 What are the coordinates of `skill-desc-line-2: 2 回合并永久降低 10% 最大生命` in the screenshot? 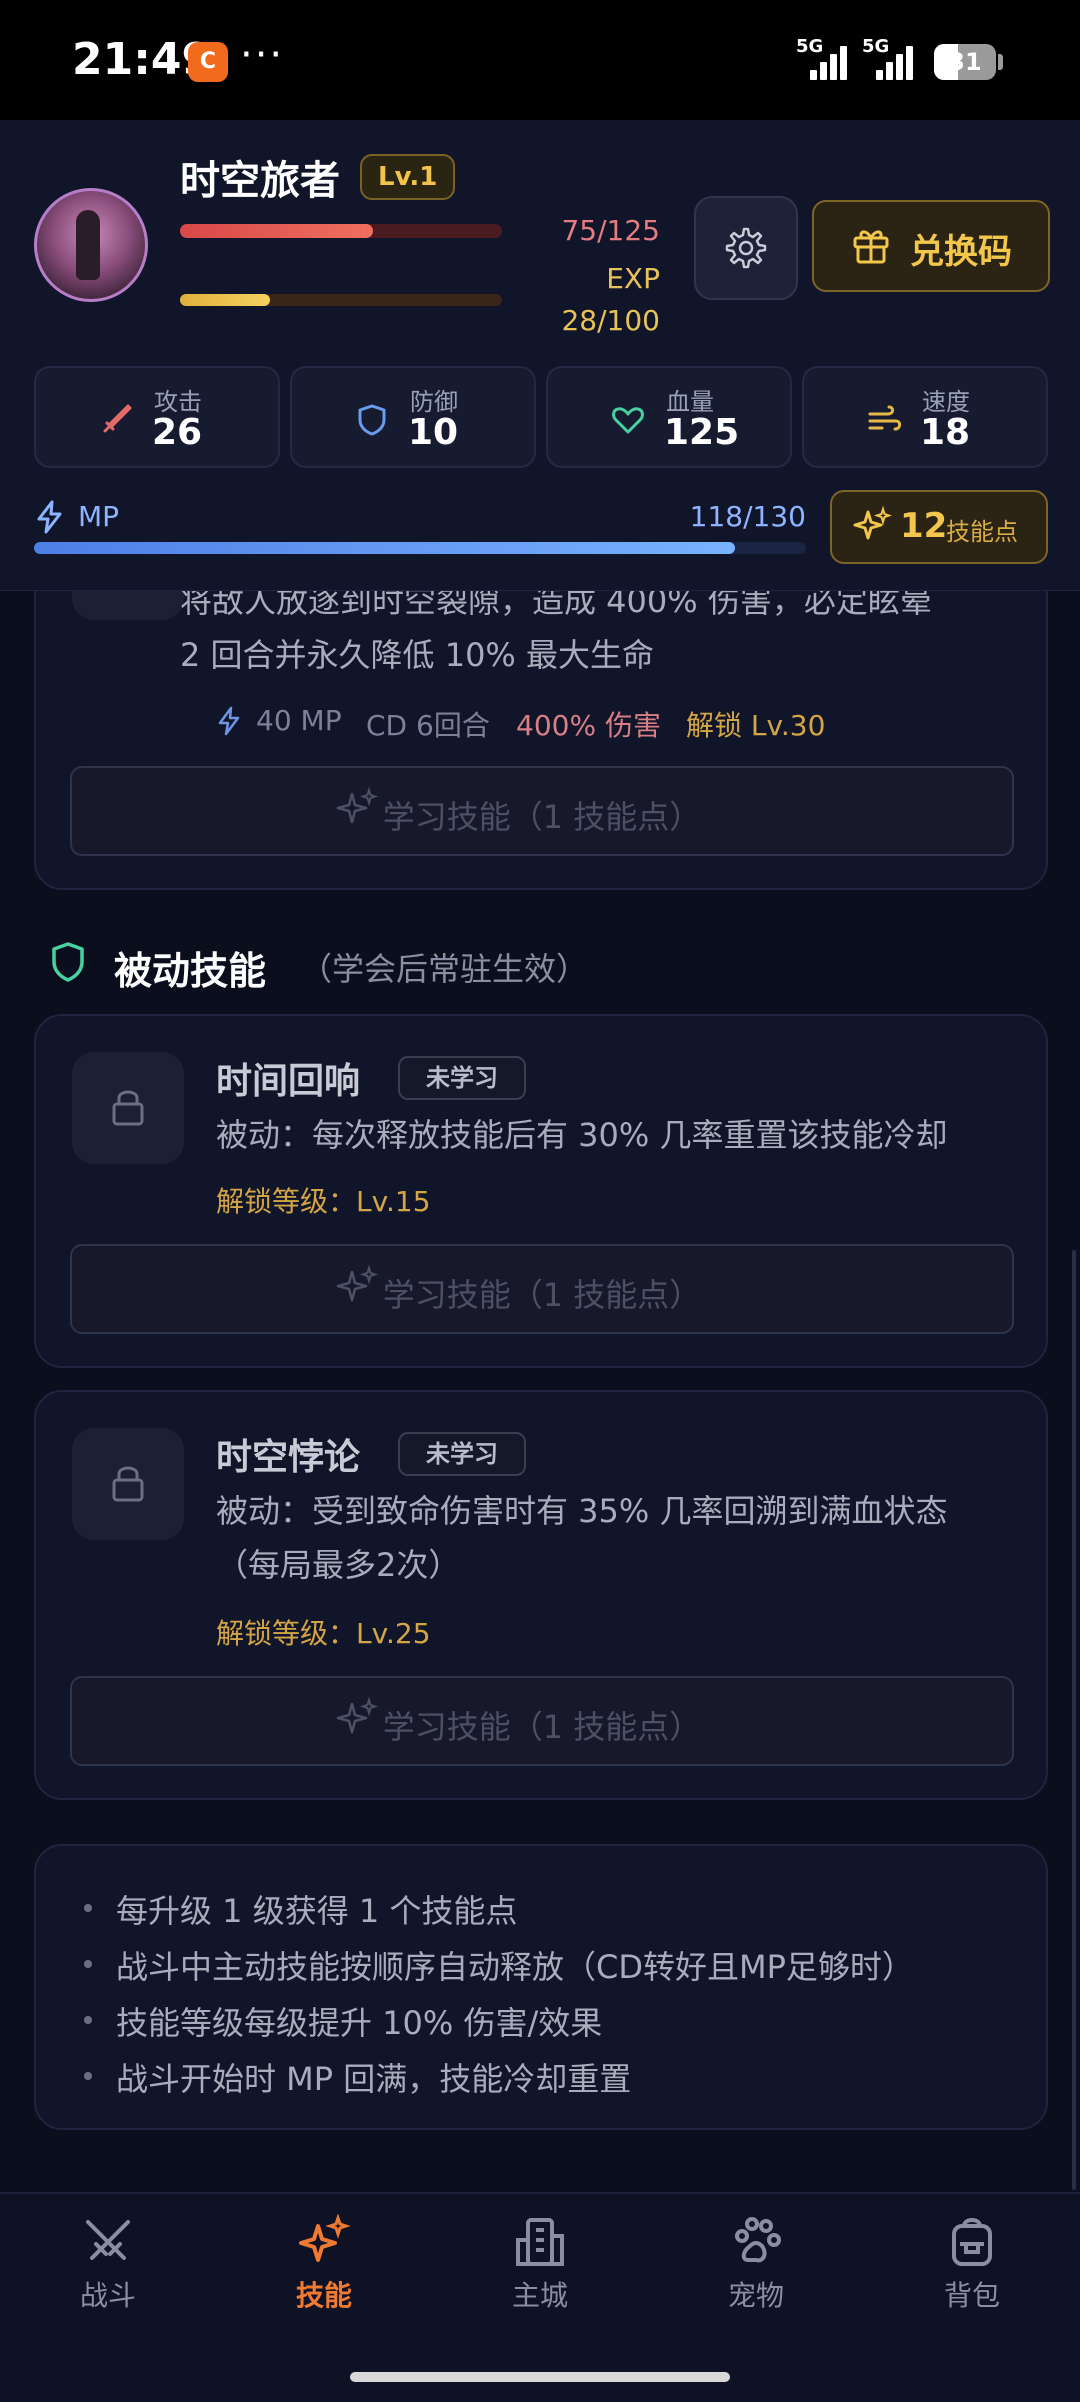 It's located at (417, 655).